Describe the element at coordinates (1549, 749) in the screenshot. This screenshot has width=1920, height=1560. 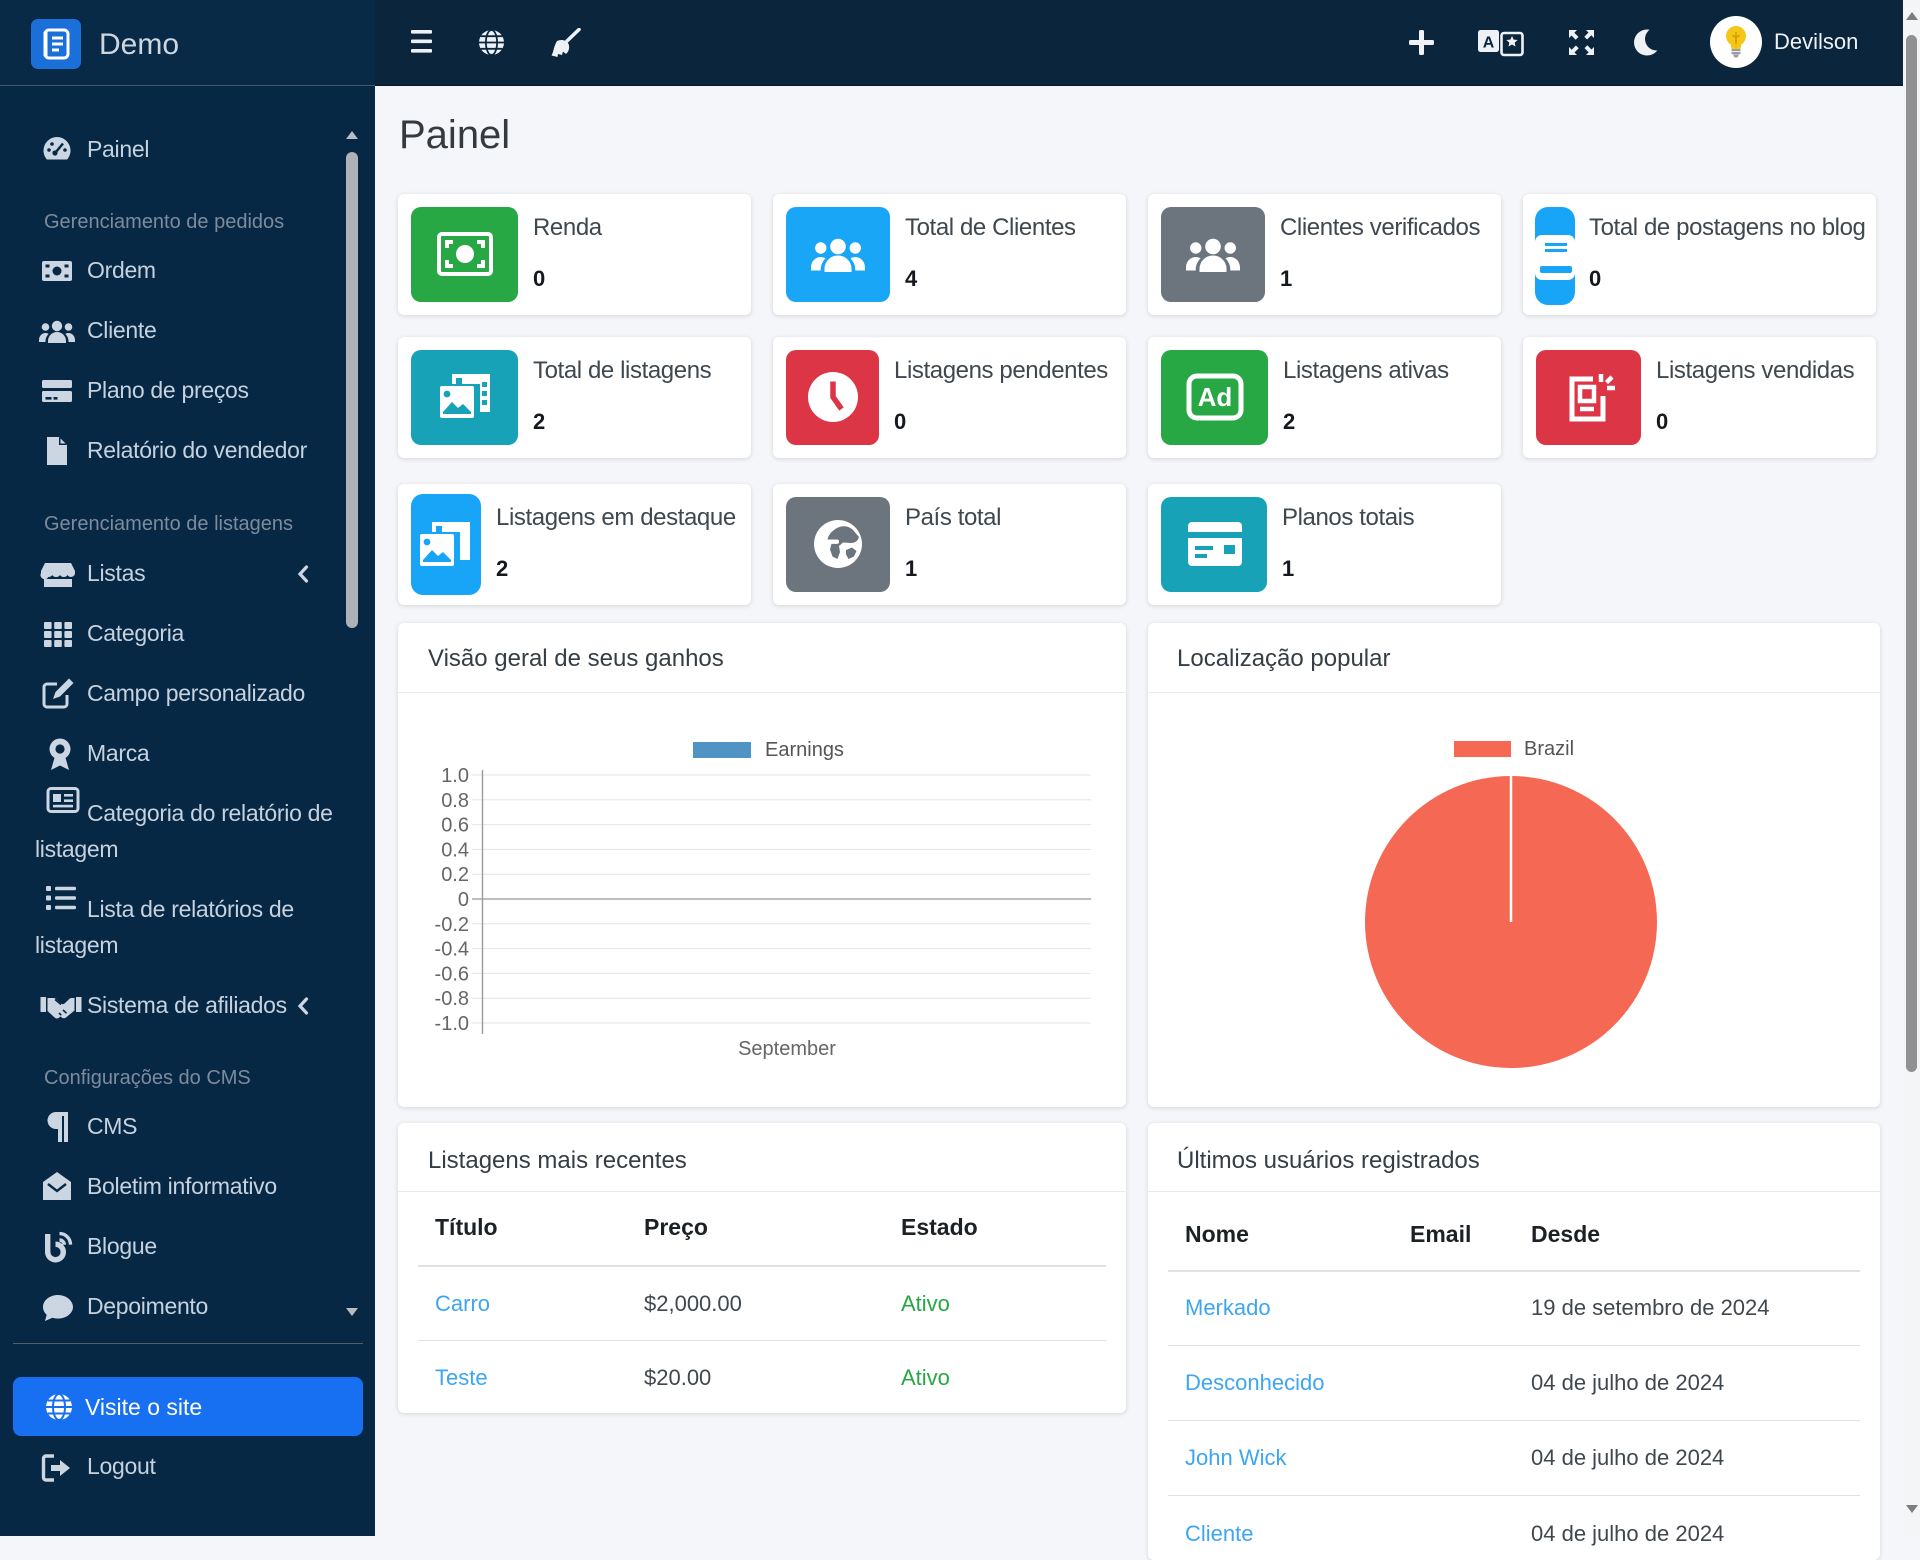
I see `svg-text: Brazil` at that location.